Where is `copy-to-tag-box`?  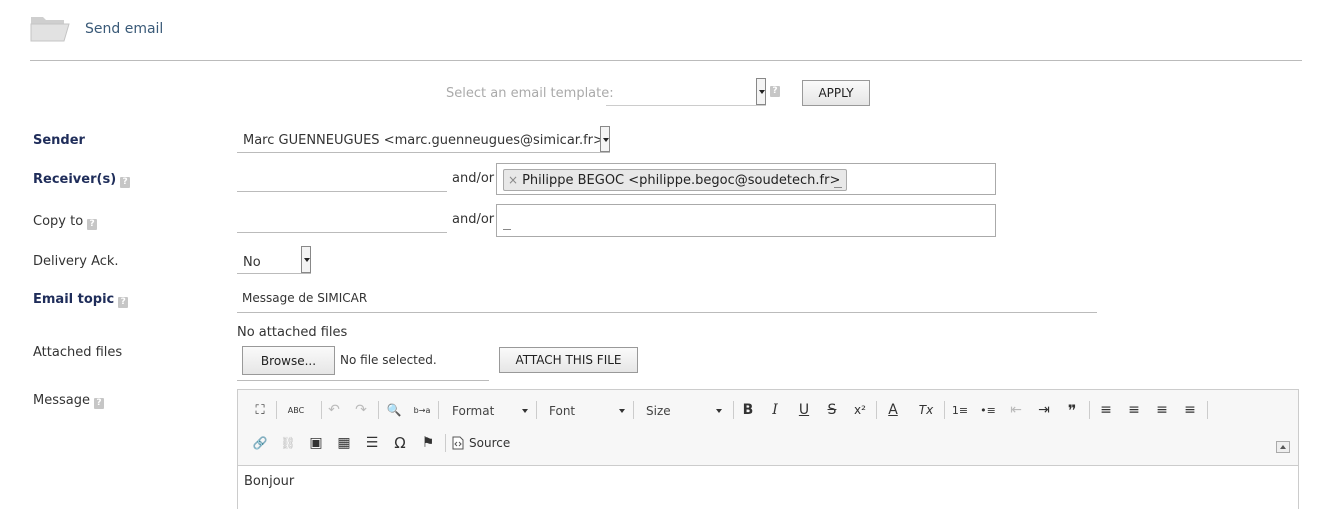 copy-to-tag-box is located at coordinates (746, 220).